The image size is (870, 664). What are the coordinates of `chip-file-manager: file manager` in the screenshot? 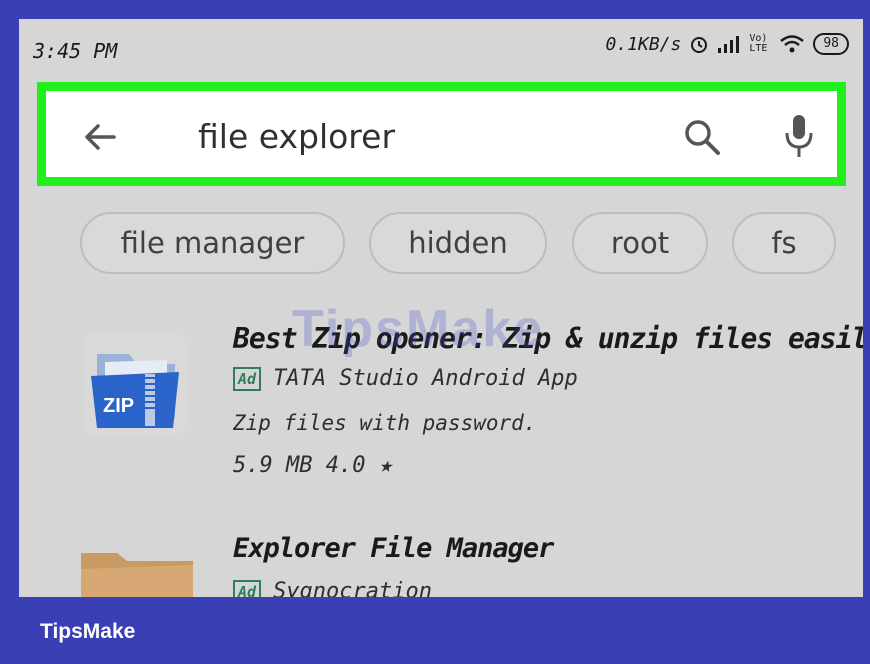 It's located at (212, 243).